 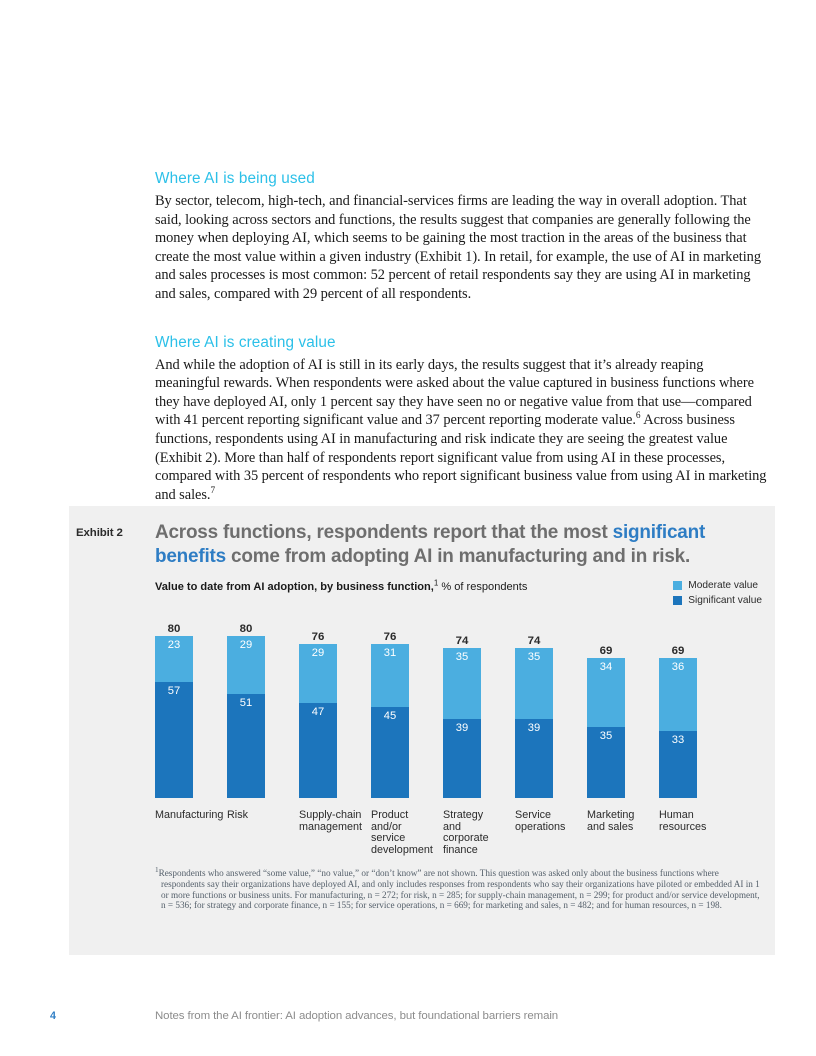 What do you see at coordinates (611, 815) in the screenshot?
I see `bar-category-label-line: Marketing` at bounding box center [611, 815].